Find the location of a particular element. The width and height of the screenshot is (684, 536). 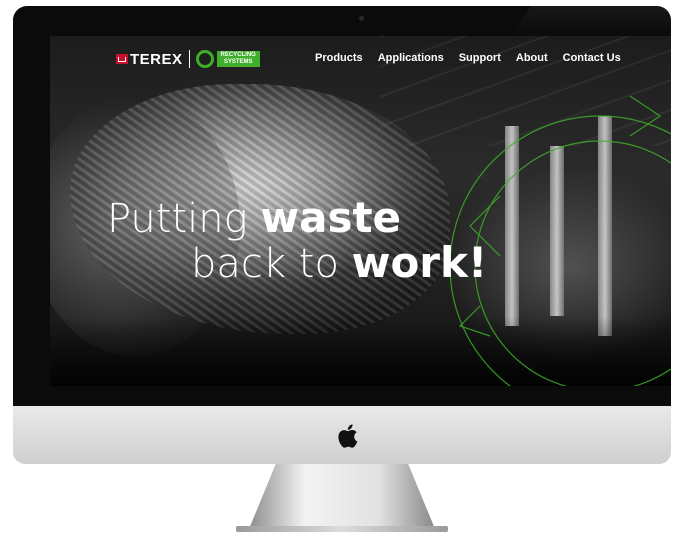

recycling-ring-icon is located at coordinates (204, 59).